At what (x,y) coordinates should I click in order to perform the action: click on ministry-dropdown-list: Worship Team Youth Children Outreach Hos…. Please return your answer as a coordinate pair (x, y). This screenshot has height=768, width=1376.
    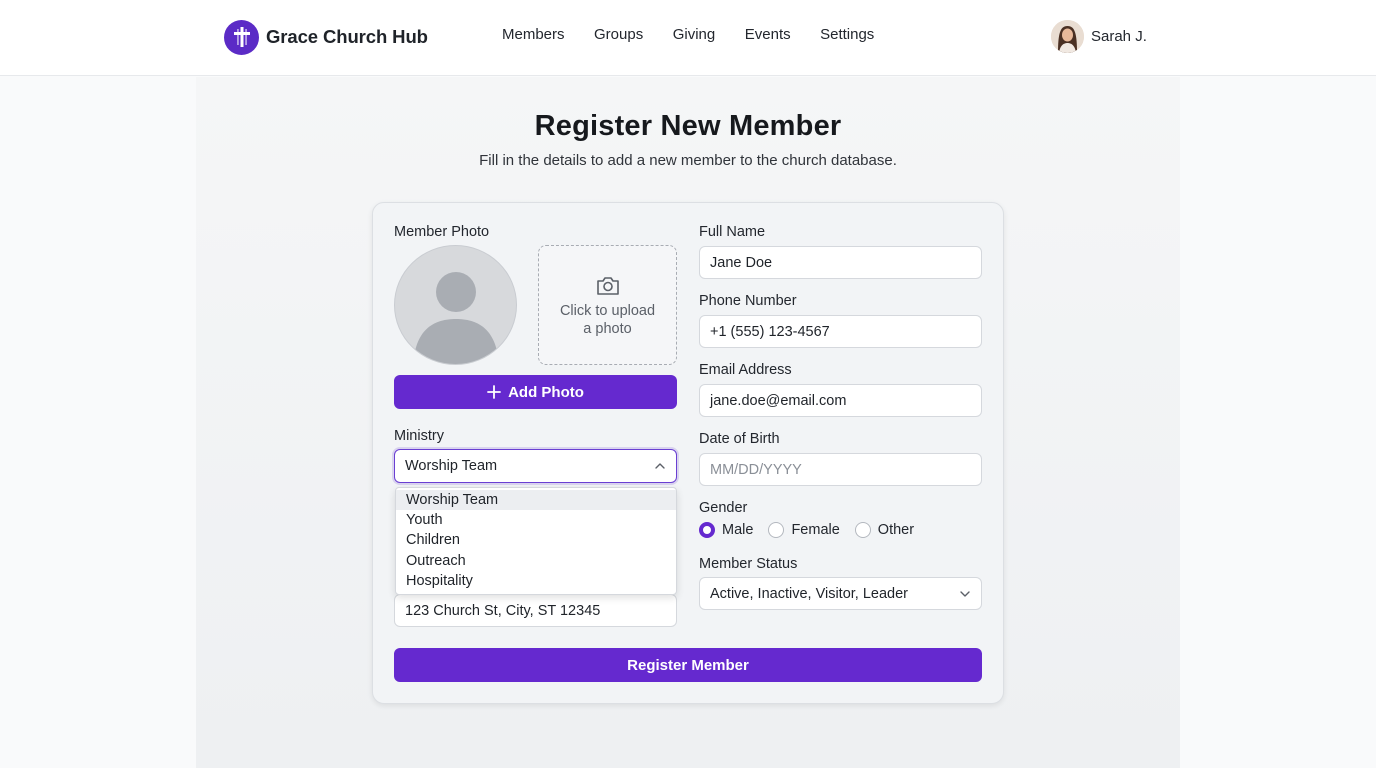
    Looking at the image, I should click on (536, 541).